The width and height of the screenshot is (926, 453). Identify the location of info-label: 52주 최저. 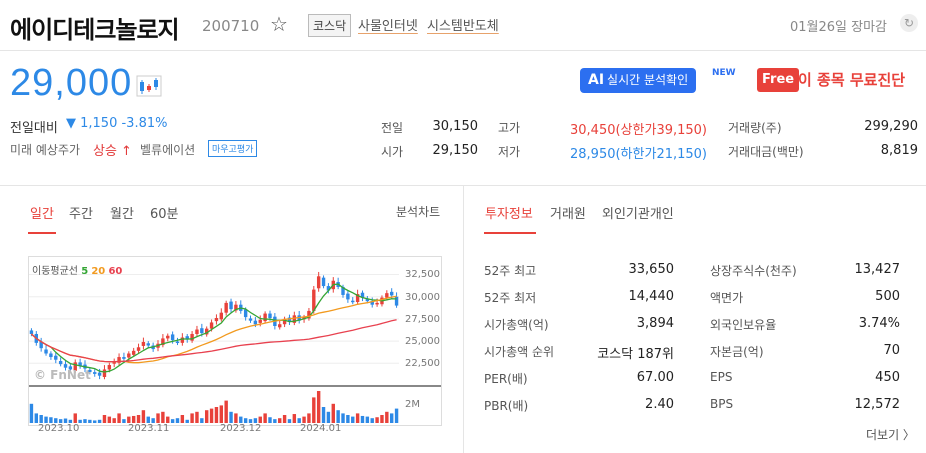
(510, 298).